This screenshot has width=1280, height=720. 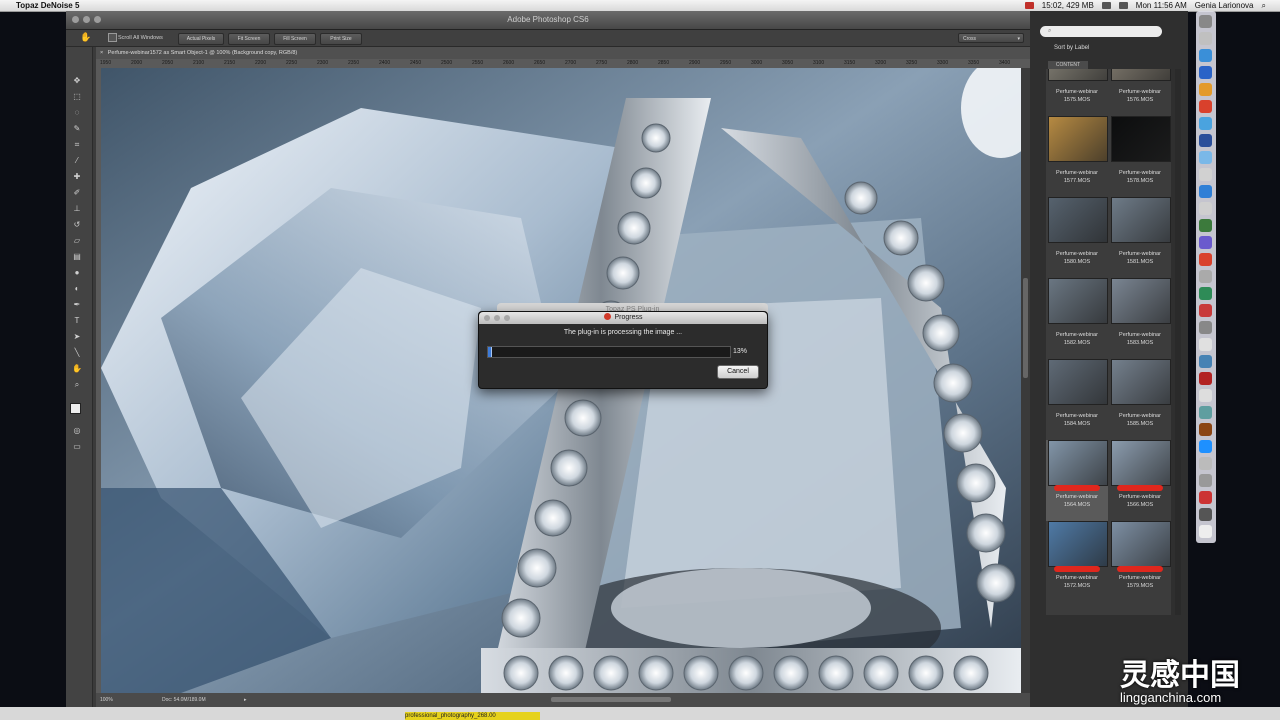 What do you see at coordinates (1025, 328) in the screenshot?
I see `scroll-thumb` at bounding box center [1025, 328].